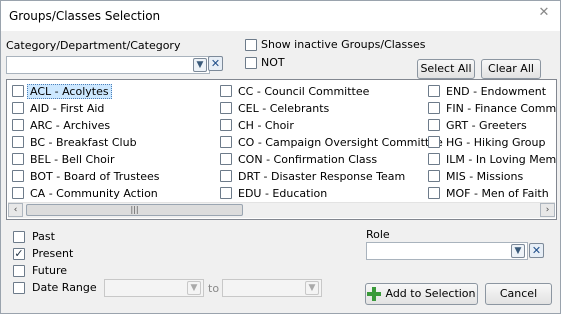 This screenshot has width=561, height=314. Describe the element at coordinates (114, 91) in the screenshot. I see `group-list-item: ACL - Acolytes` at that location.